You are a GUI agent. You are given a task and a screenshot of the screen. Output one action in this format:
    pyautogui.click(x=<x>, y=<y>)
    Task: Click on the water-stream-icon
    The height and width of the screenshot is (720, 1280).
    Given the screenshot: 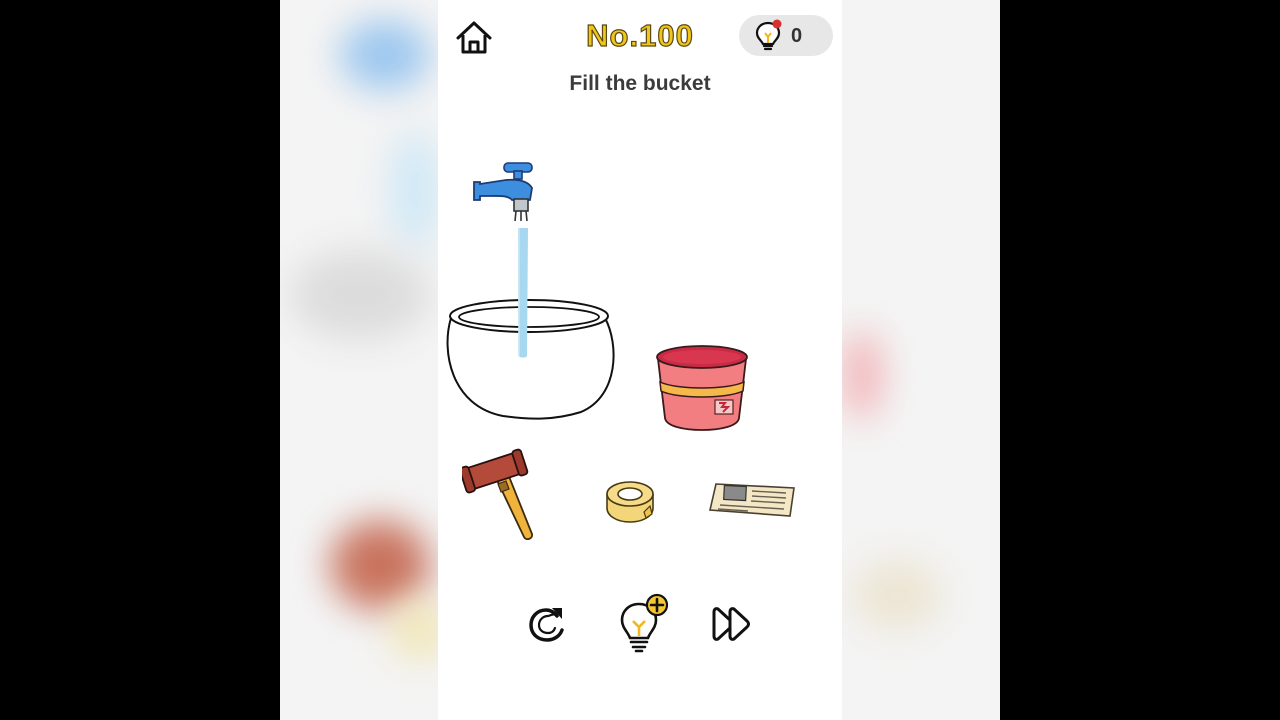 What is the action you would take?
    pyautogui.click(x=523, y=293)
    